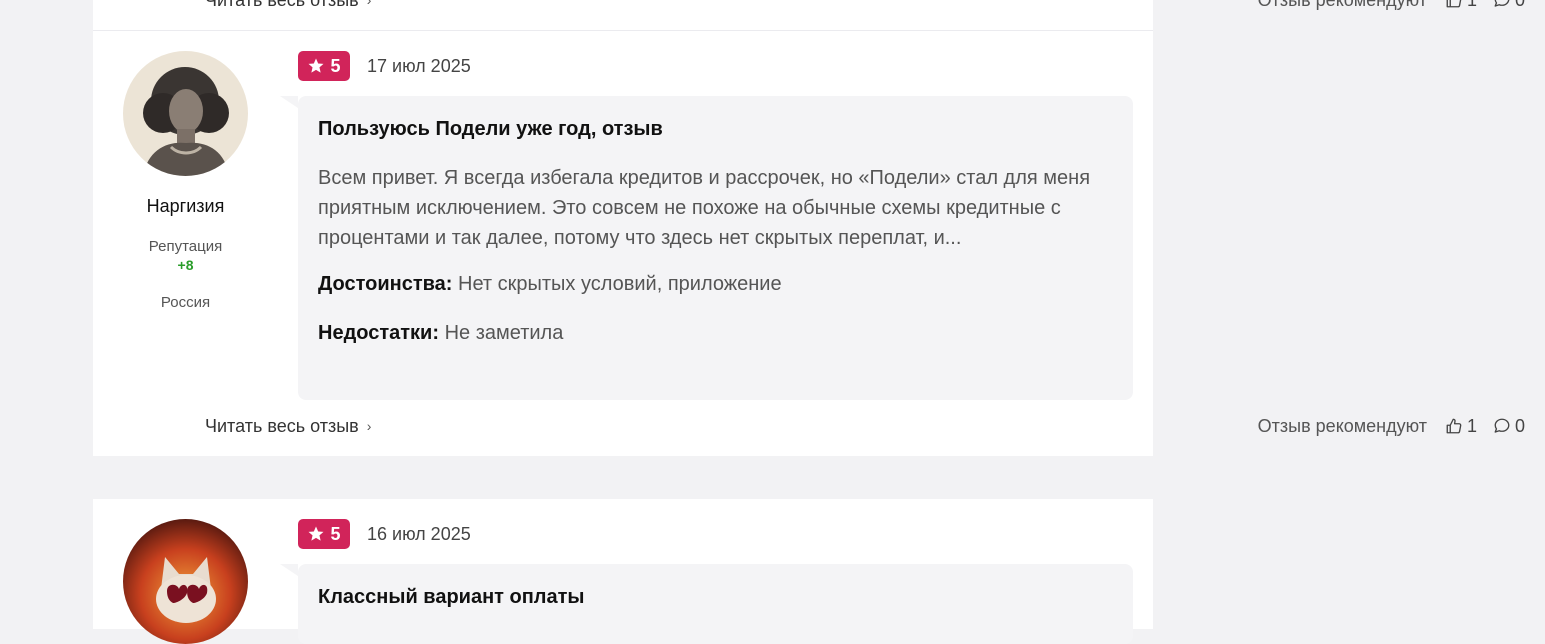 This screenshot has width=1545, height=644. What do you see at coordinates (419, 66) in the screenshot?
I see `review-date: 17 июл 2025` at bounding box center [419, 66].